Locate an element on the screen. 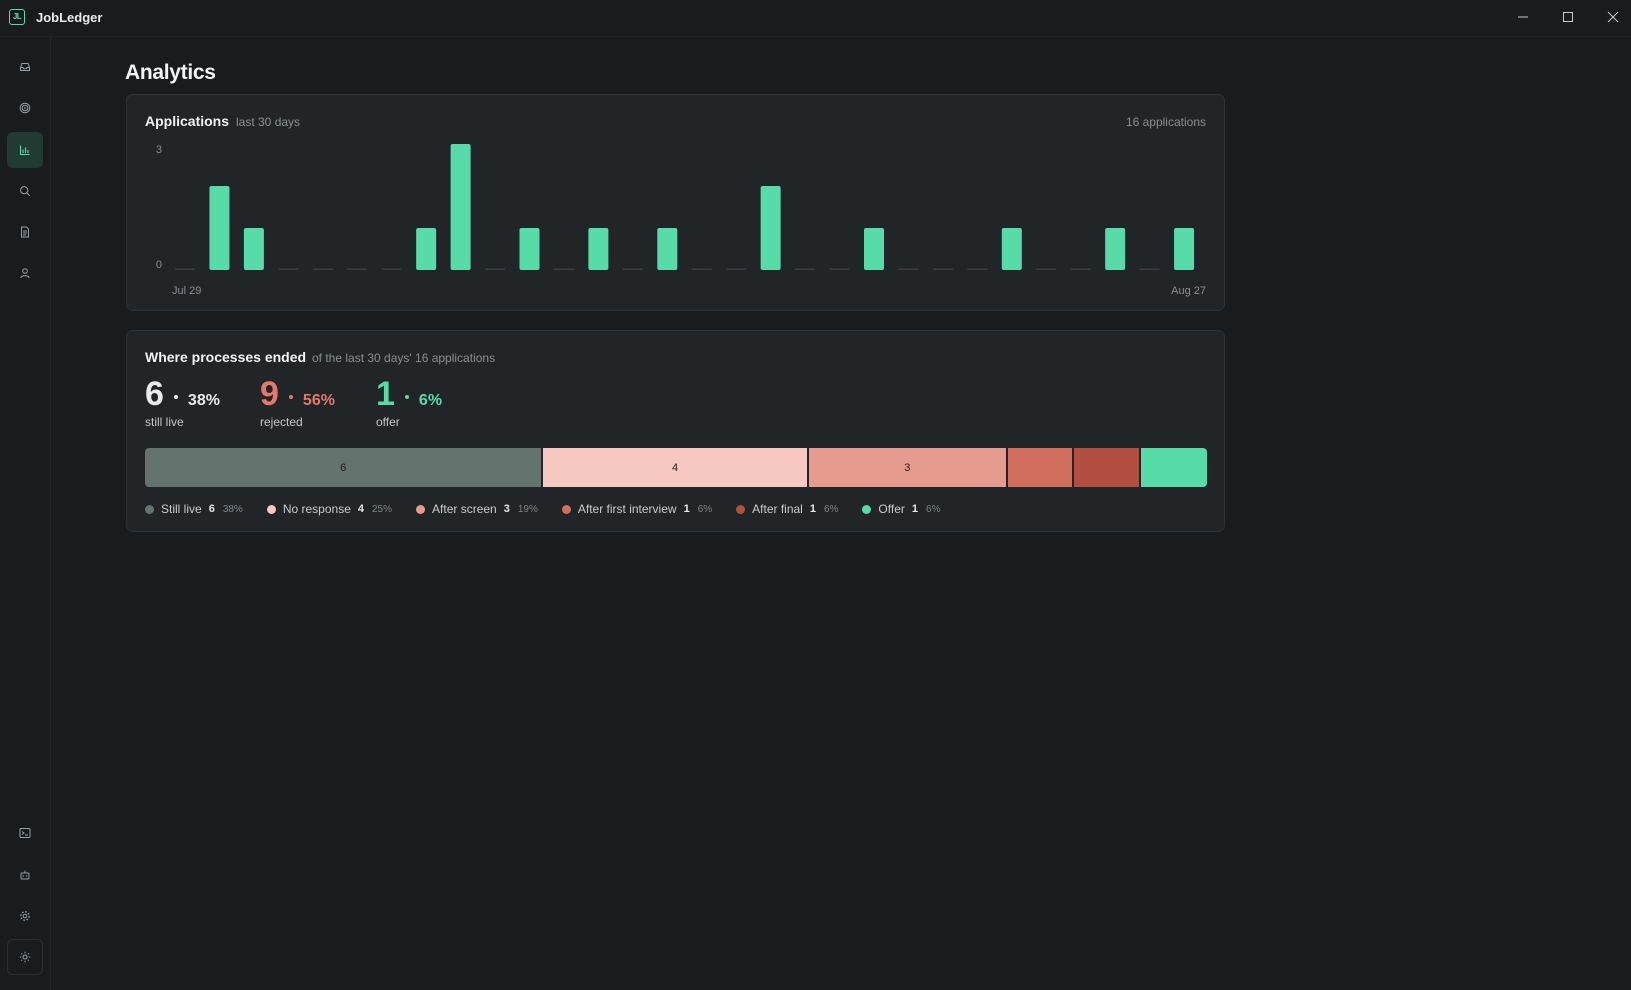 This screenshot has height=990, width=1631. stat-still-live: 6 38% still live is located at coordinates (182, 403).